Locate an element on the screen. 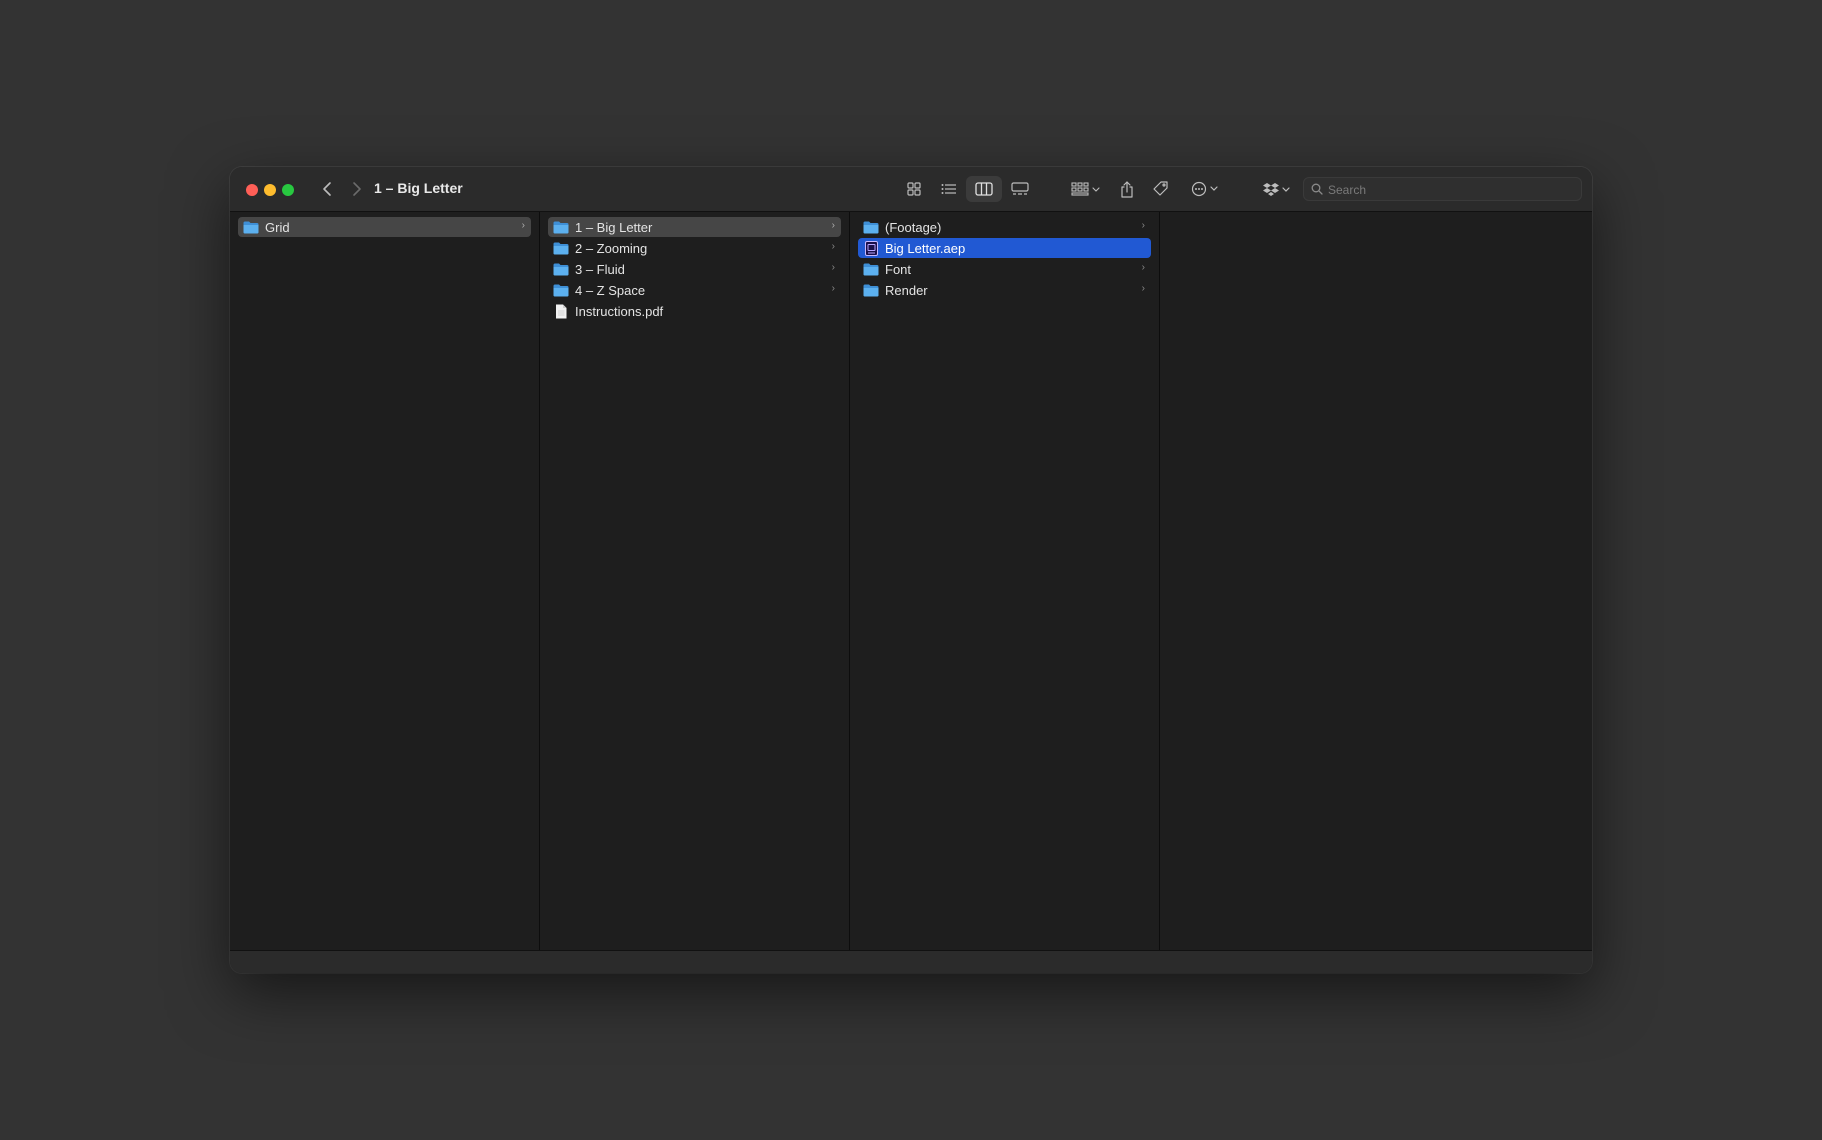  group-icon is located at coordinates (1085, 189).